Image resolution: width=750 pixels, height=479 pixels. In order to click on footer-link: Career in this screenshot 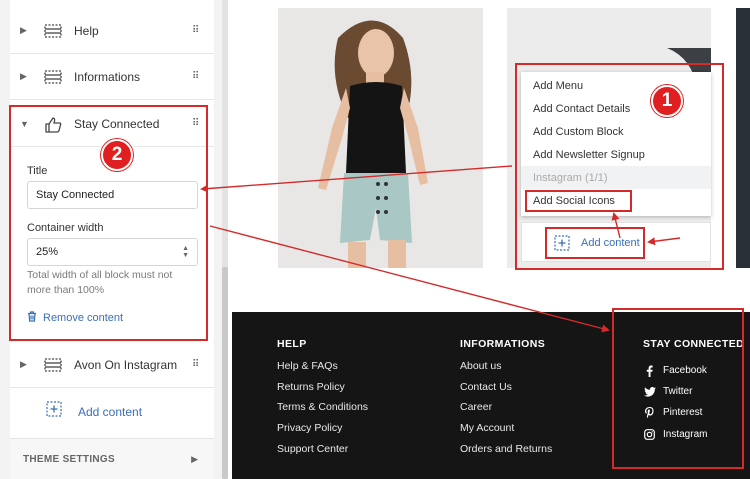, I will do `click(506, 411)`.